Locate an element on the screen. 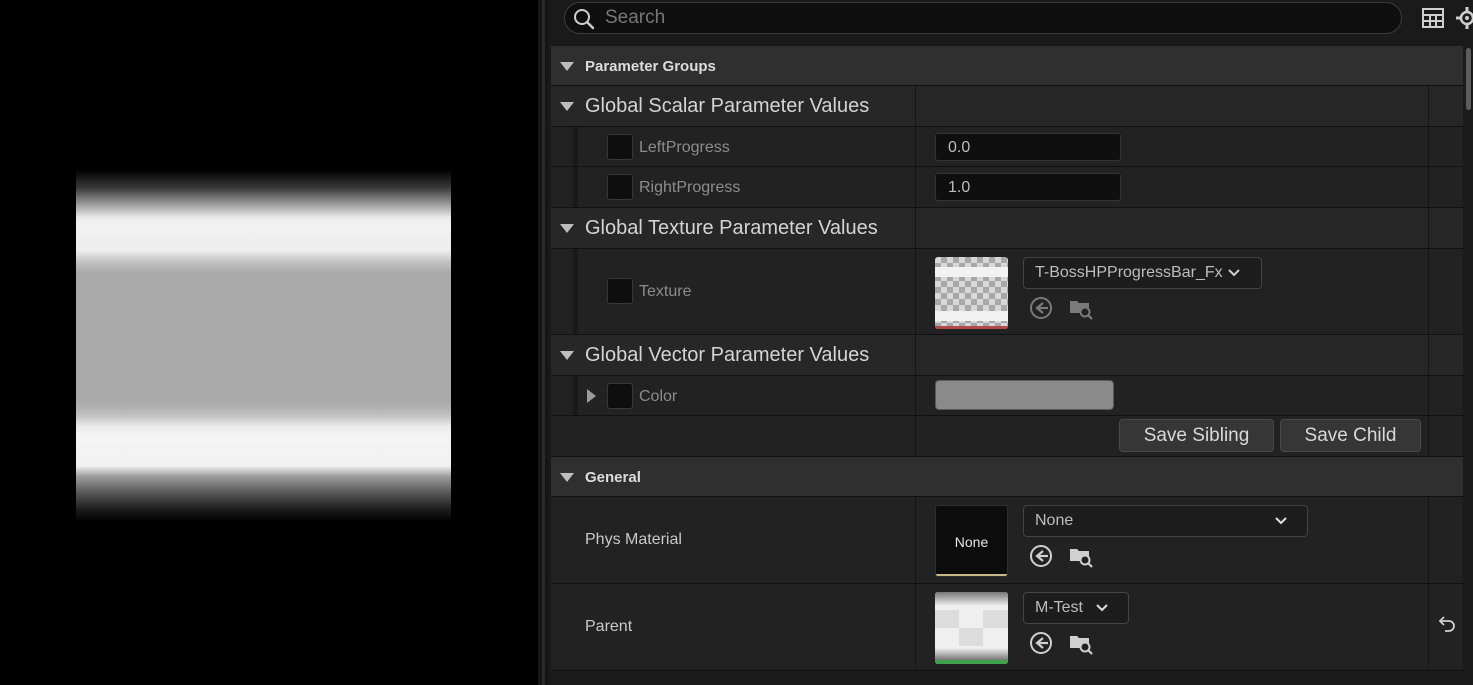  panel-splitter is located at coordinates (543, 342).